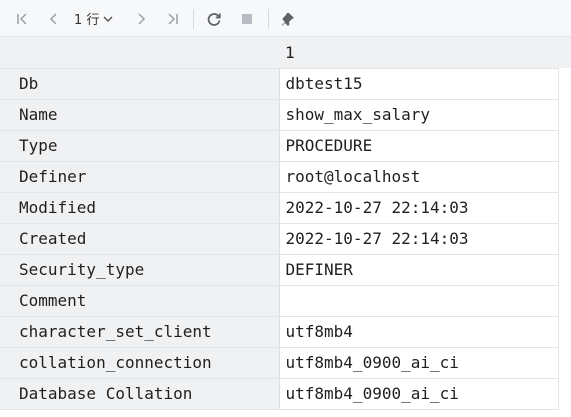 This screenshot has width=571, height=417. I want to click on grid-header-row: 1, so click(285, 53).